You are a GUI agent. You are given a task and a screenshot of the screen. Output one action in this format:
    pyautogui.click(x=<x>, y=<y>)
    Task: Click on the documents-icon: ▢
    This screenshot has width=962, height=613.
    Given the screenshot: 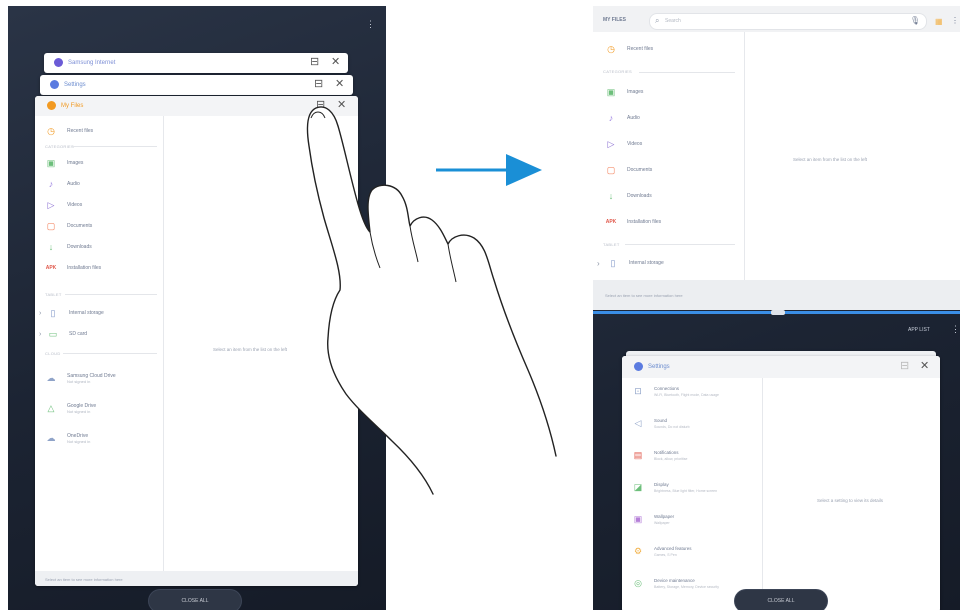 What is the action you would take?
    pyautogui.click(x=51, y=225)
    